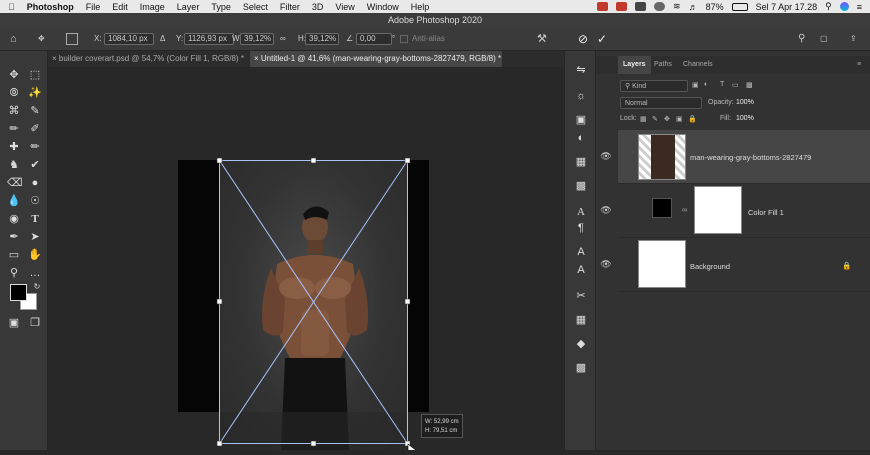  I want to click on record-icon, so click(603, 6).